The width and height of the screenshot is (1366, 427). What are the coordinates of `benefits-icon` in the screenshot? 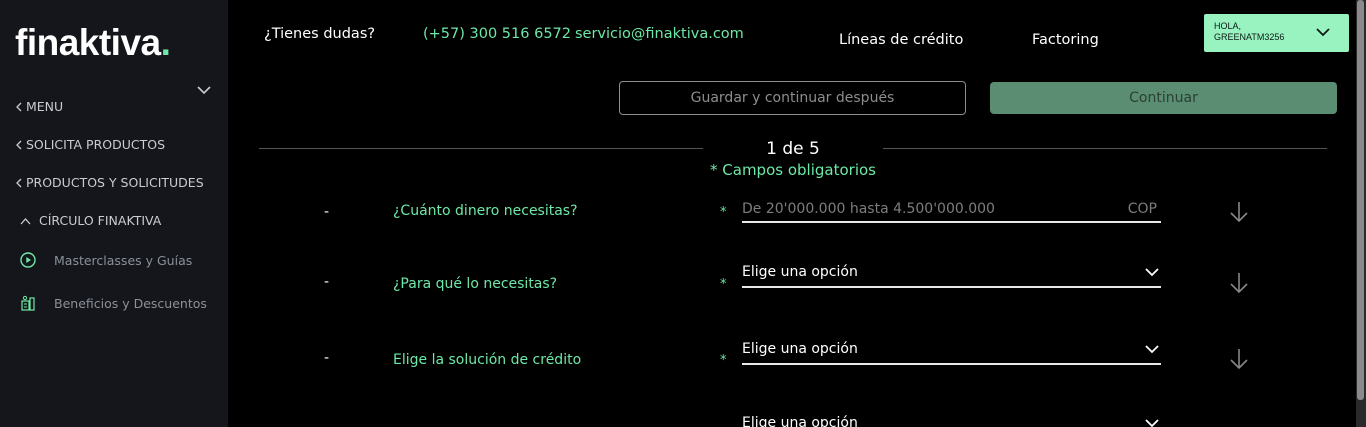 It's located at (28, 303).